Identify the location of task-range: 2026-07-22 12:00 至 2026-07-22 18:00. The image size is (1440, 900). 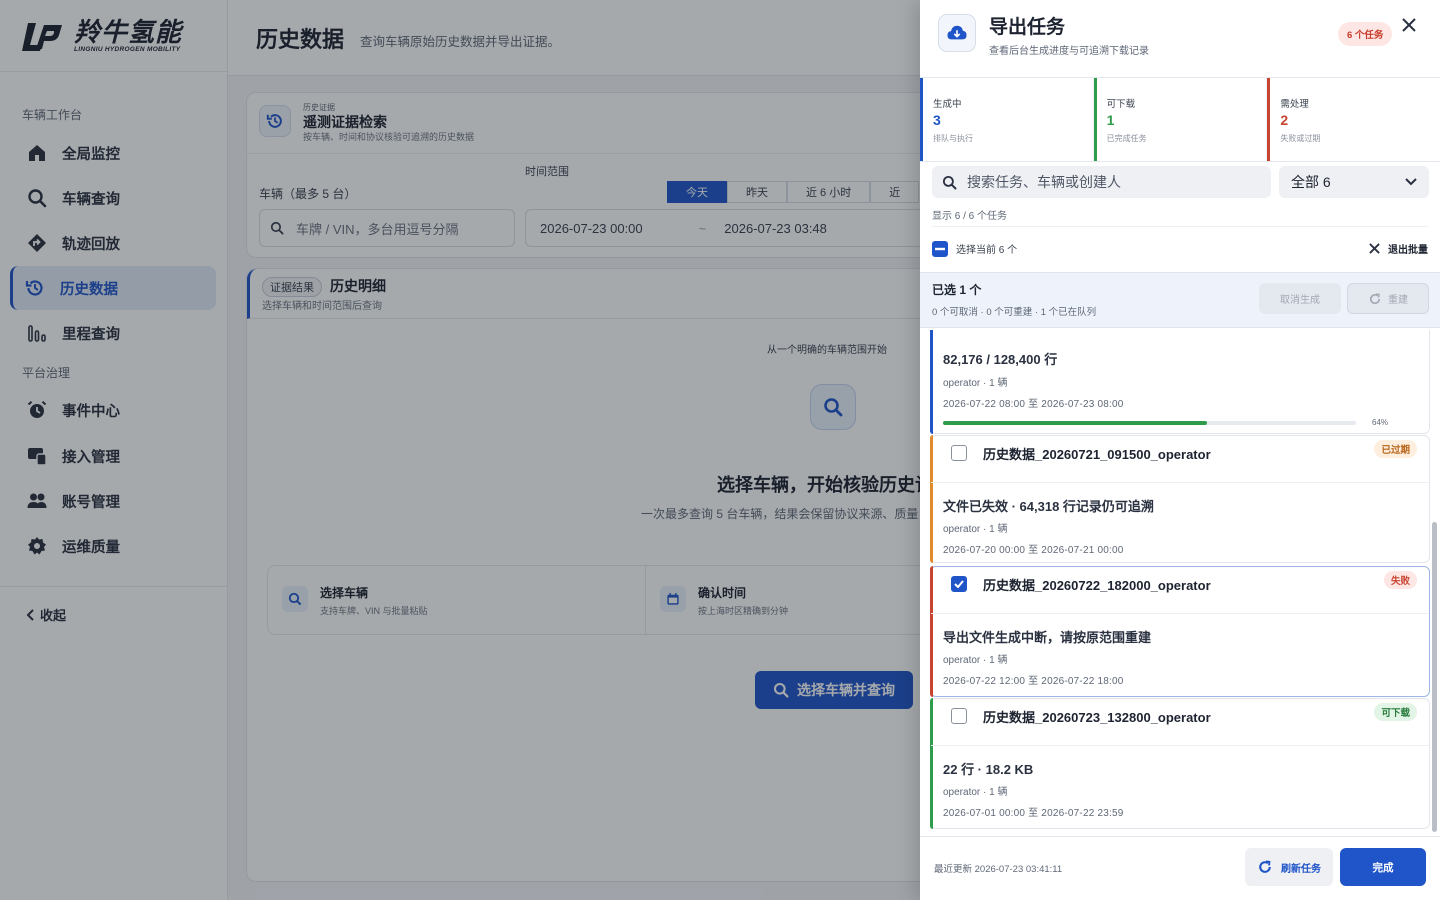
(1033, 681).